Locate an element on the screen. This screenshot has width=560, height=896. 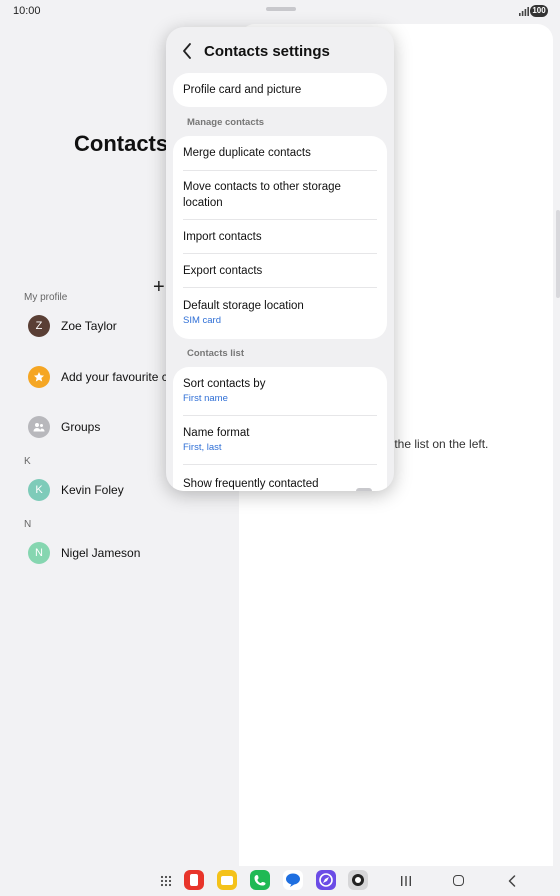
toggle-switch is located at coordinates (364, 489).